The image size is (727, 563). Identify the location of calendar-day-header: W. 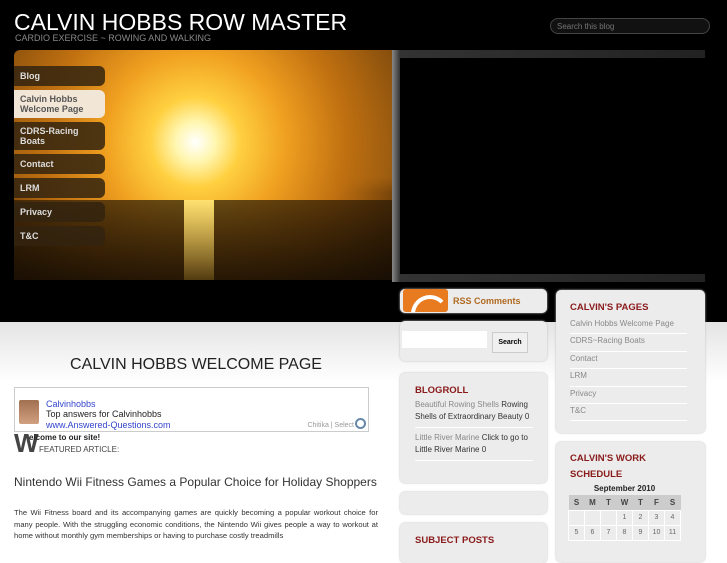
(624, 502).